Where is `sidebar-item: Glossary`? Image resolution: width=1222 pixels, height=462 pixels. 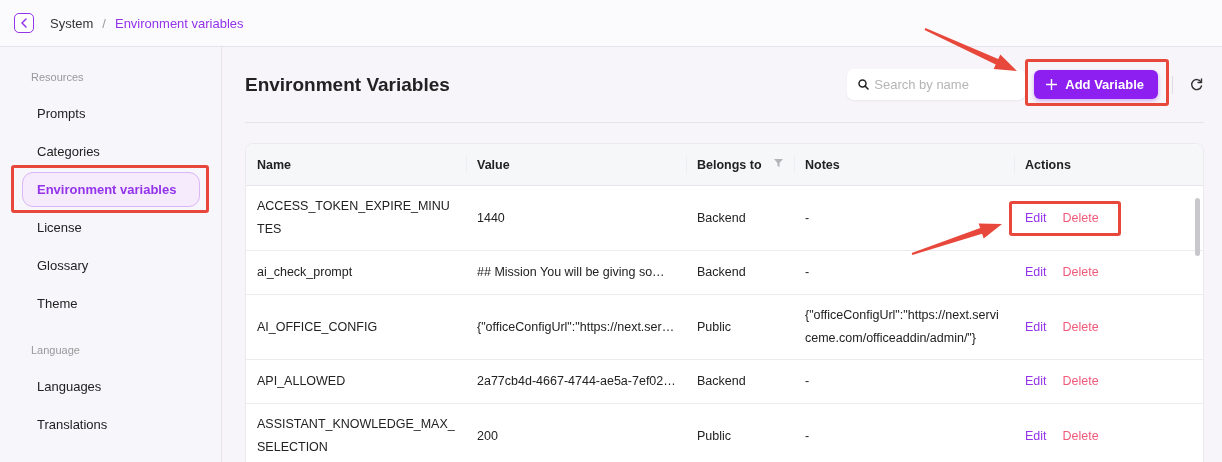 sidebar-item: Glossary is located at coordinates (111, 265).